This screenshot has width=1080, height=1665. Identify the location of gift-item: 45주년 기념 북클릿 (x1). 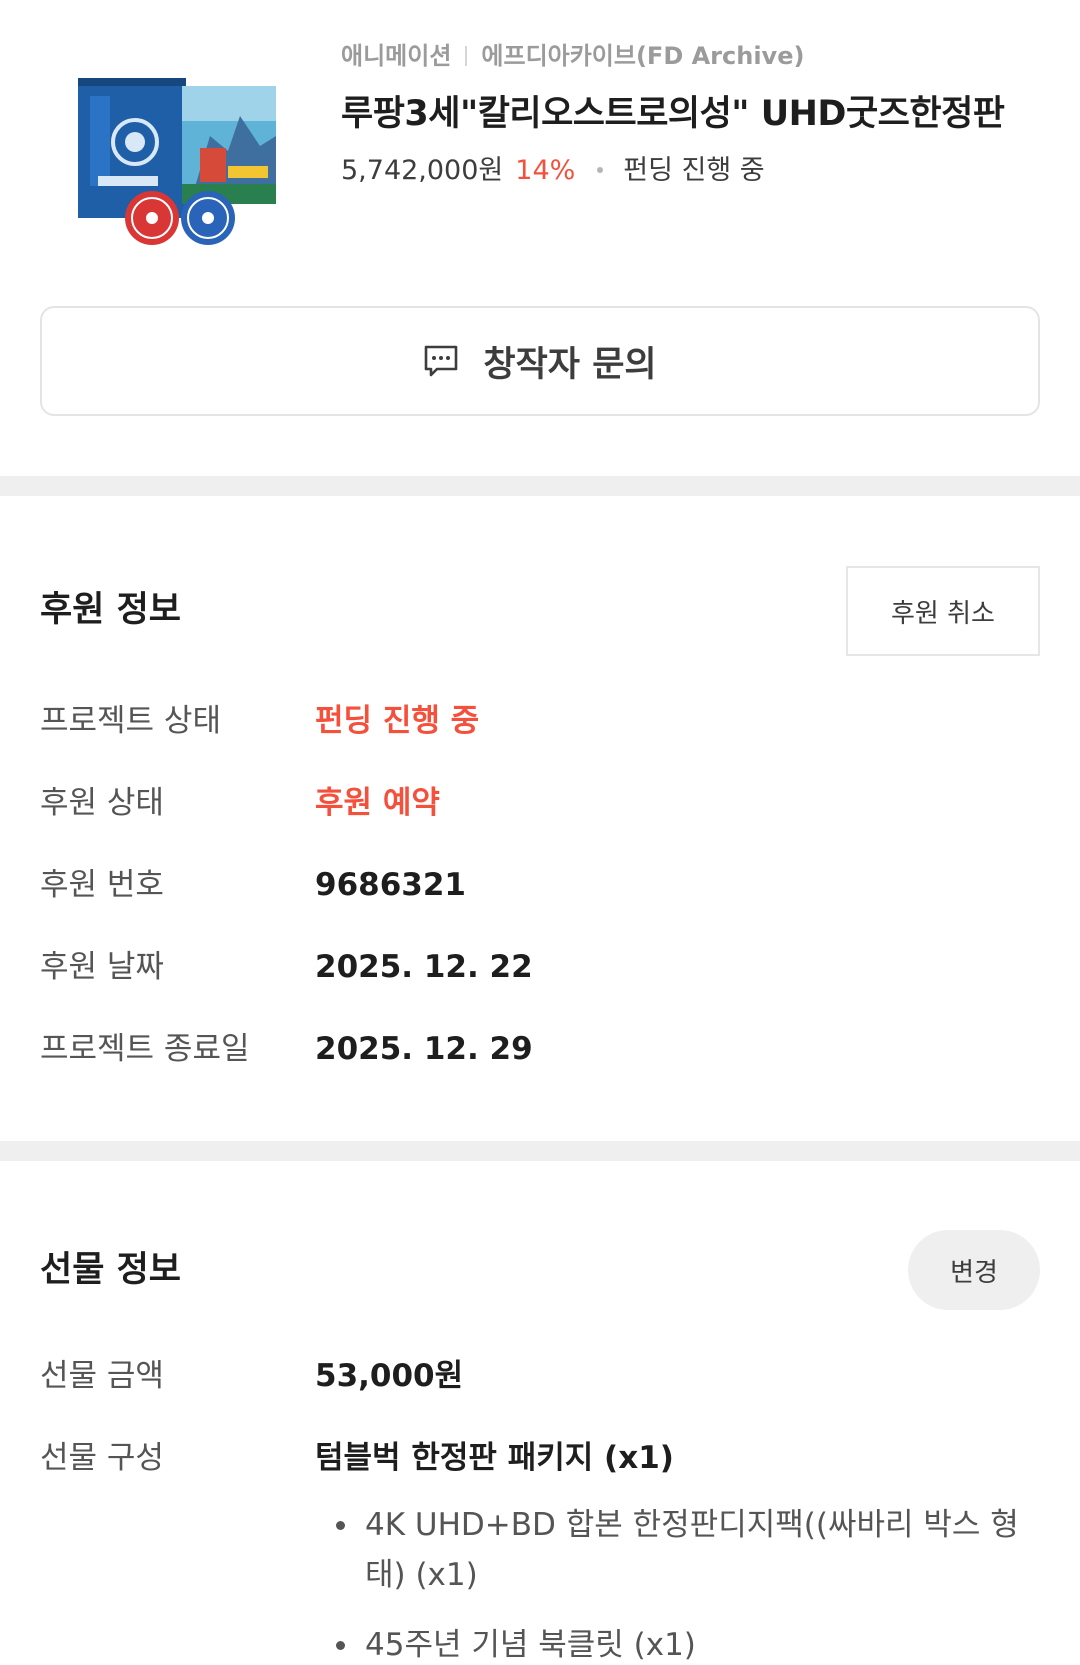
(675, 1642).